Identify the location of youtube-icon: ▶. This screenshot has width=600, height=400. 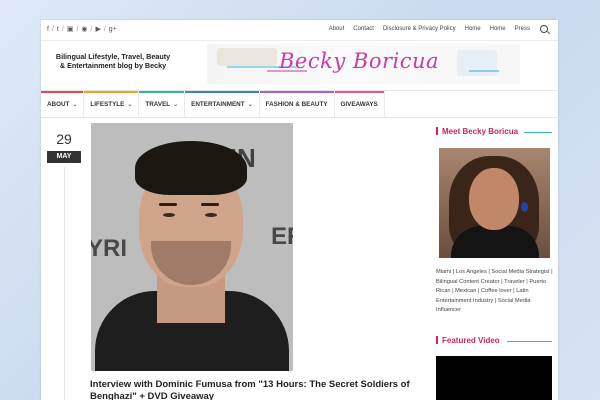
(97, 30).